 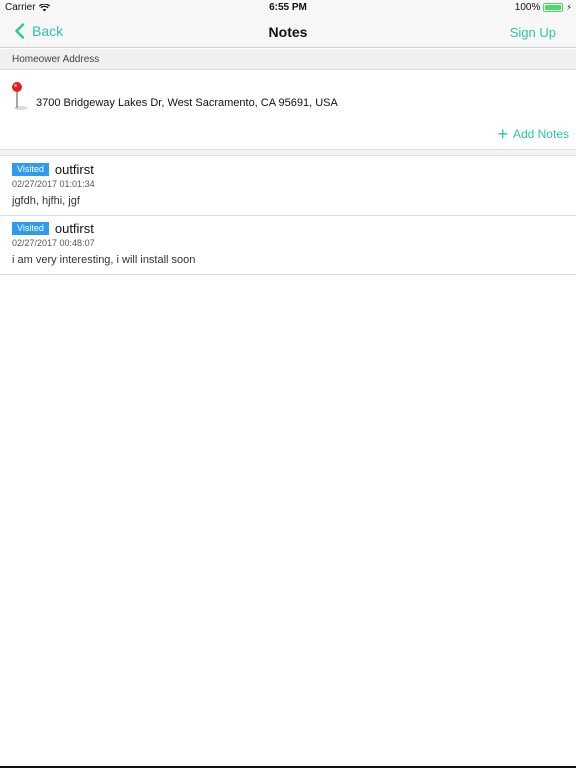 I want to click on battery-group: 100% ⚡, so click(x=543, y=7).